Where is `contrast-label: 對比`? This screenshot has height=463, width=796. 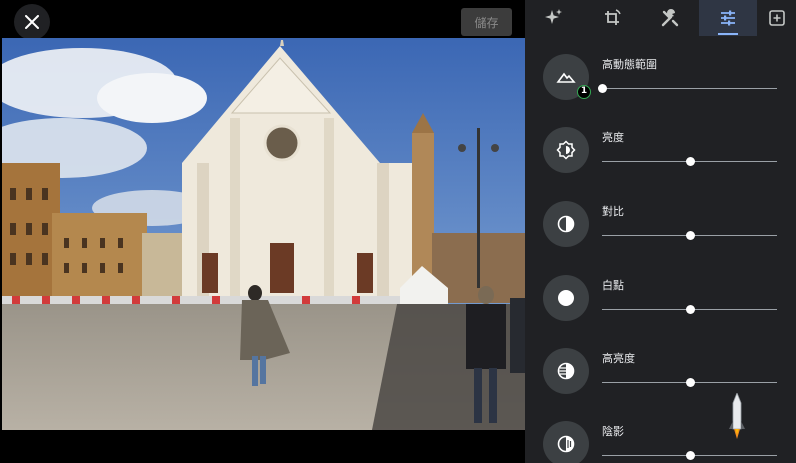
contrast-label: 對比 is located at coordinates (613, 211).